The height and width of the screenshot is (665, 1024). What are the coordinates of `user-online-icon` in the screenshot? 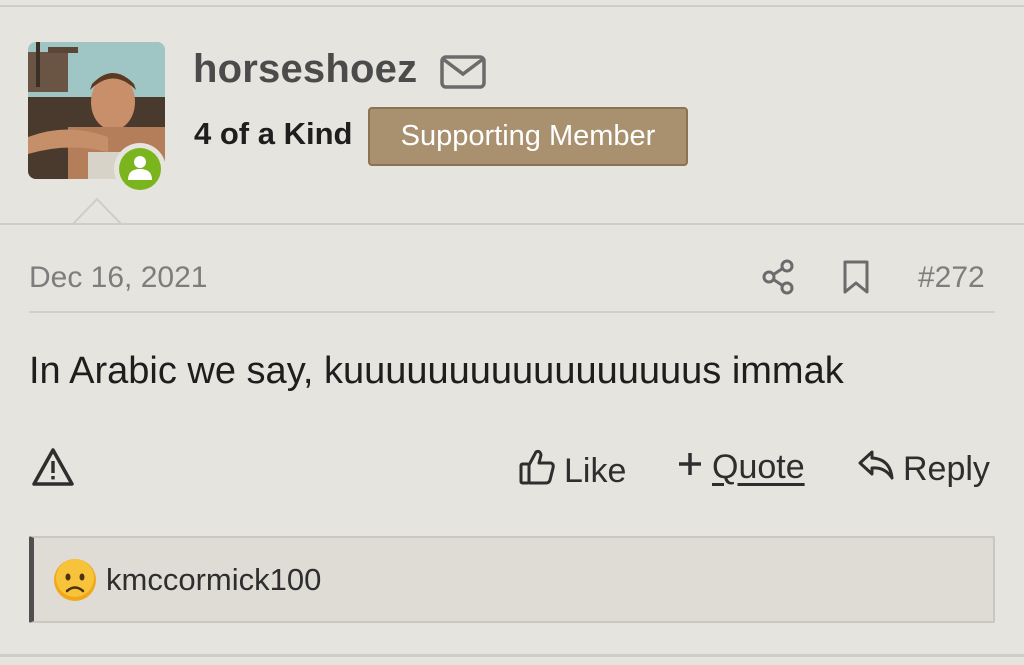 It's located at (140, 169).